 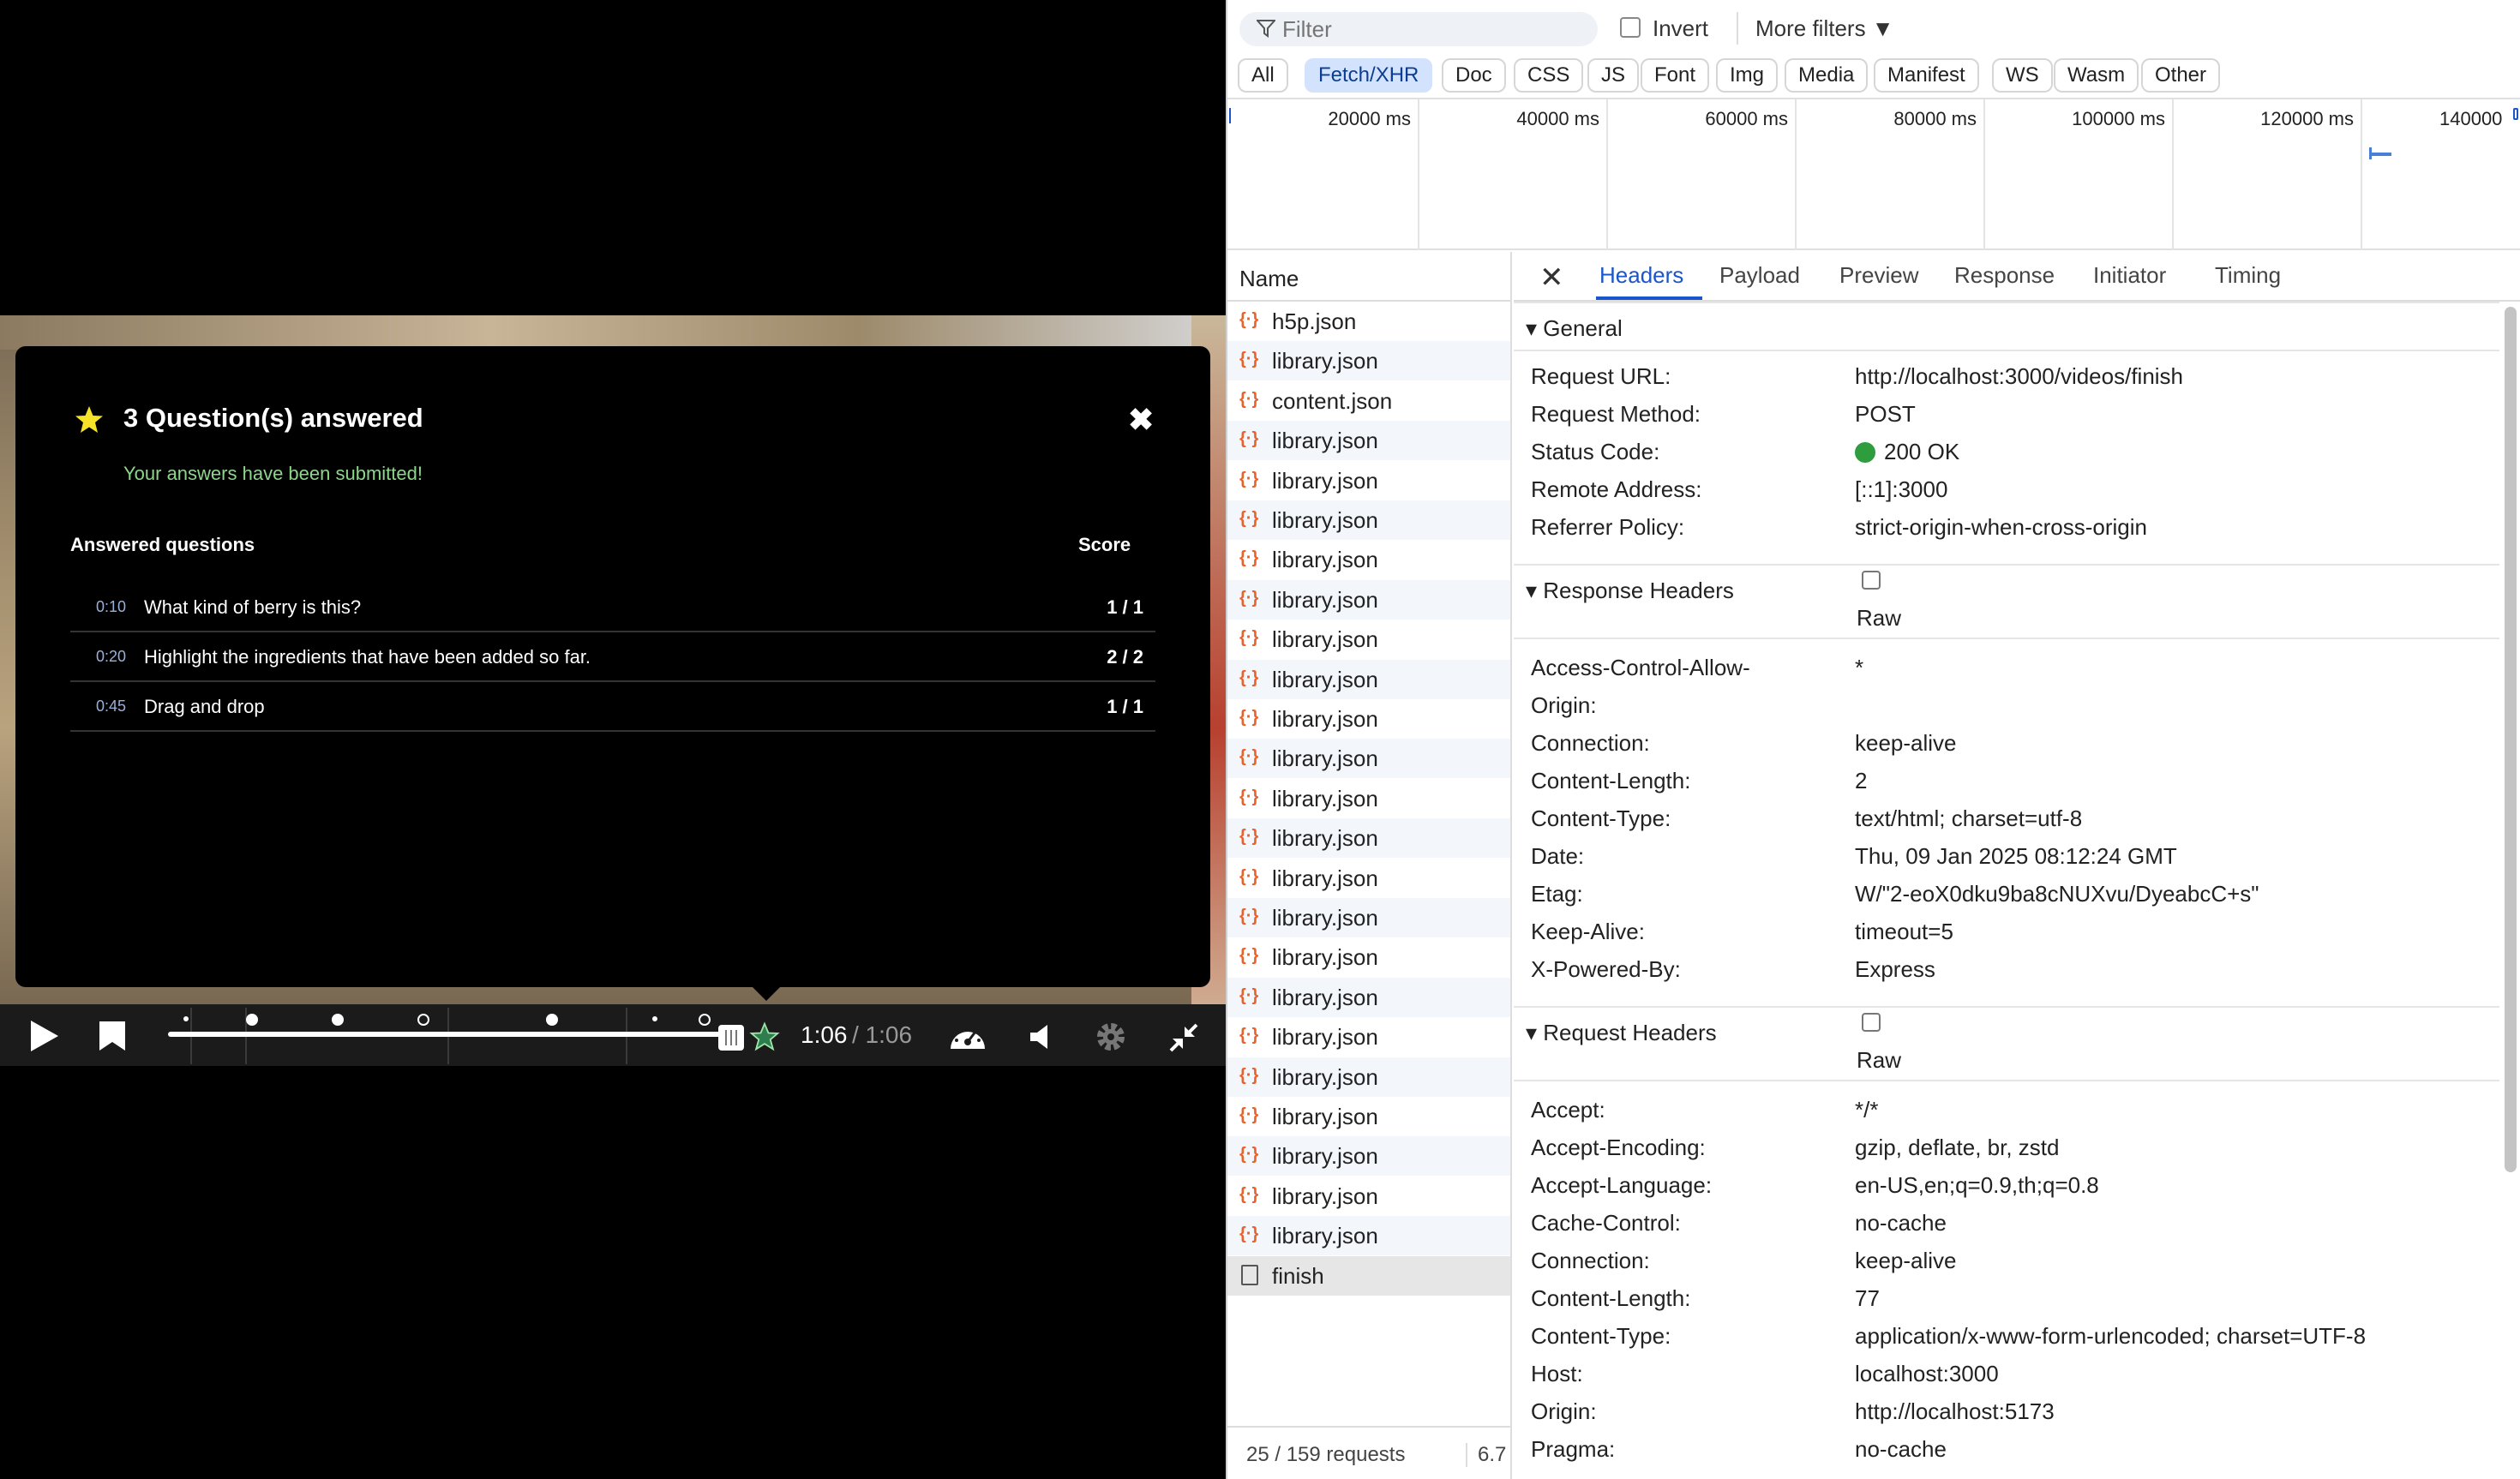 What do you see at coordinates (1878, 275) in the screenshot?
I see `tab-preview: Preview` at bounding box center [1878, 275].